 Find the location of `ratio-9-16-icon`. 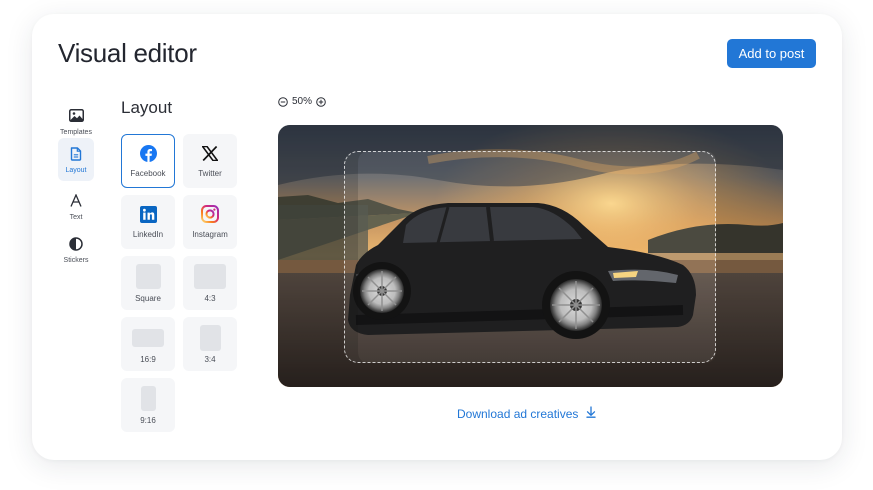

ratio-9-16-icon is located at coordinates (148, 399).